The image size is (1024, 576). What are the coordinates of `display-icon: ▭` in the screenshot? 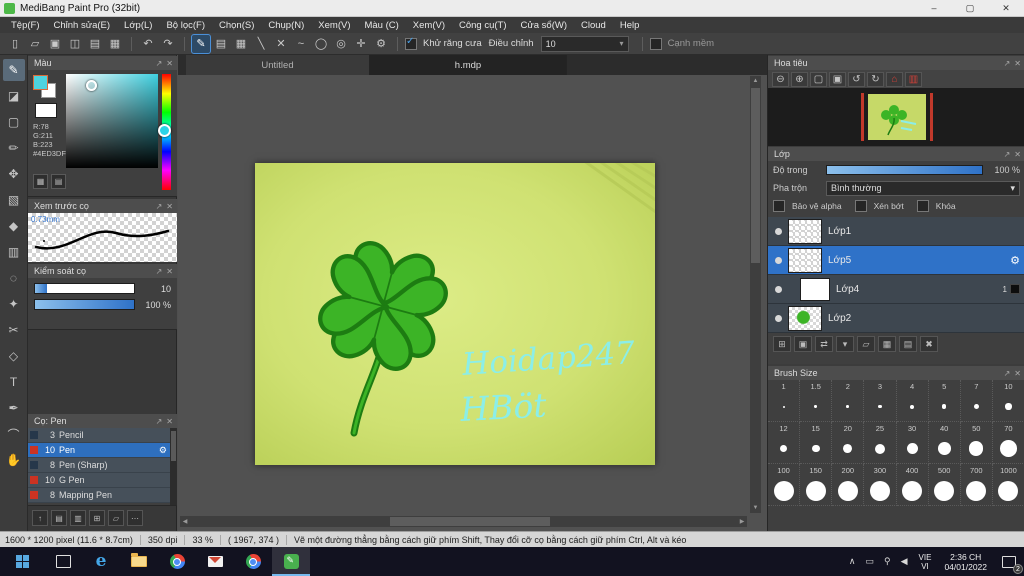 It's located at (870, 561).